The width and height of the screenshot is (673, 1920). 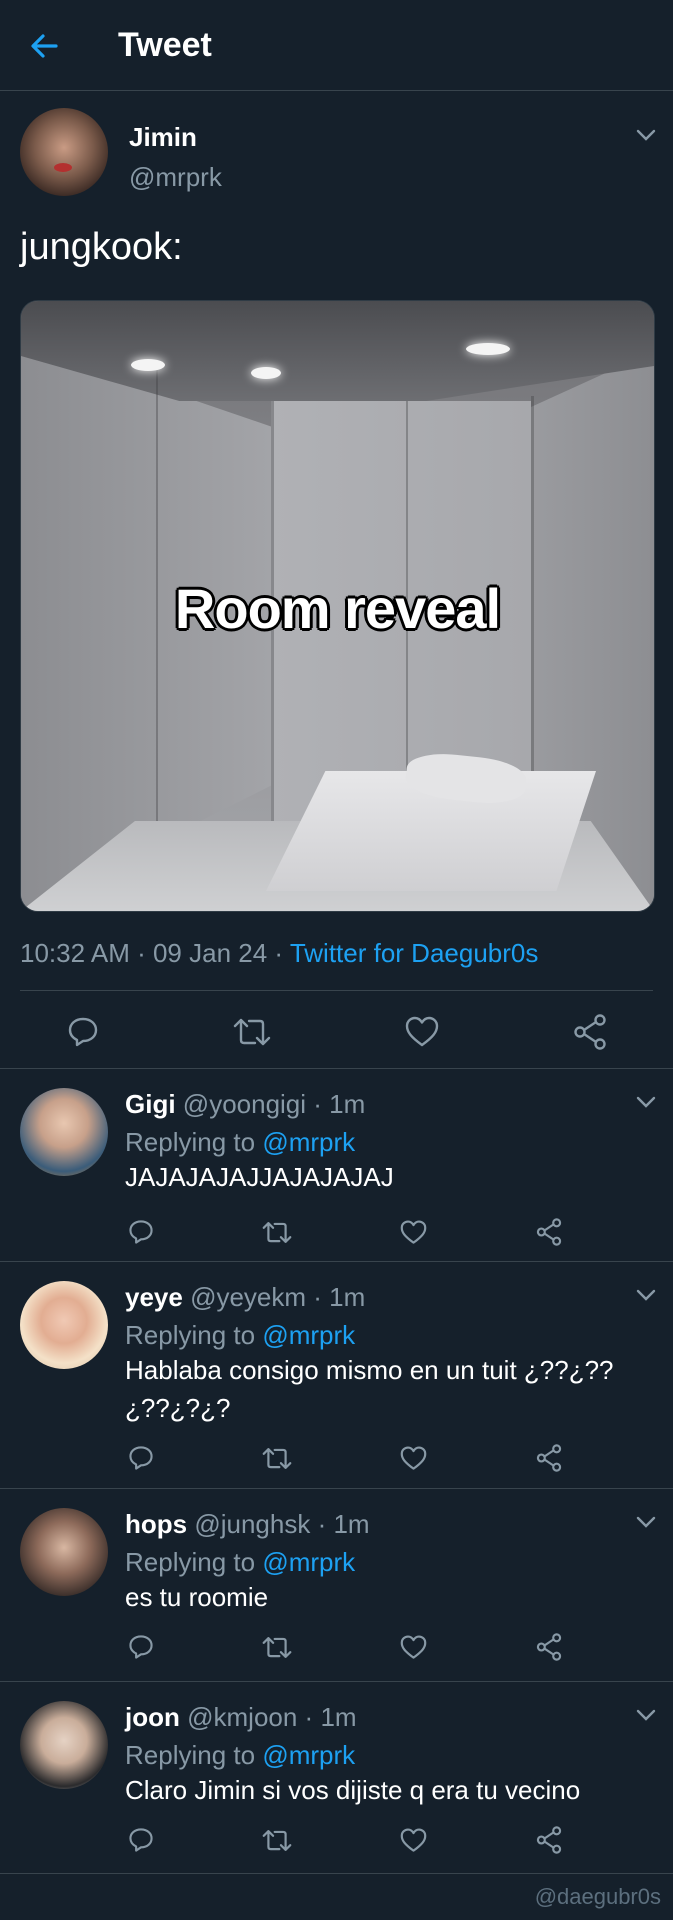 What do you see at coordinates (259, 1177) in the screenshot?
I see `reply-text: JAJAJAJAJJAJAJAJAJ` at bounding box center [259, 1177].